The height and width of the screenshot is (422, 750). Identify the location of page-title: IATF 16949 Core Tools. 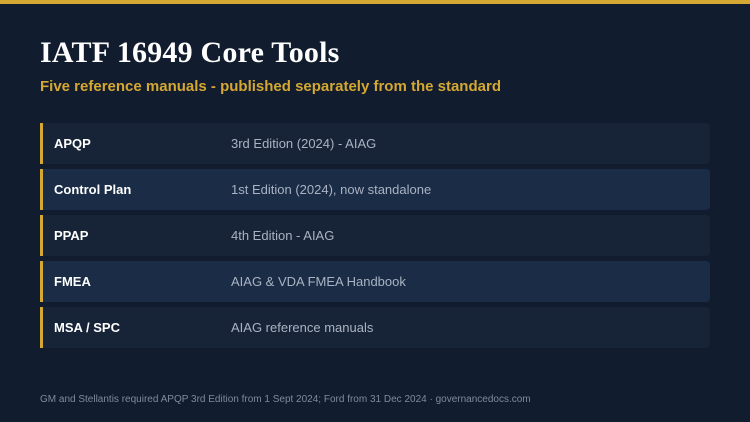
(190, 52).